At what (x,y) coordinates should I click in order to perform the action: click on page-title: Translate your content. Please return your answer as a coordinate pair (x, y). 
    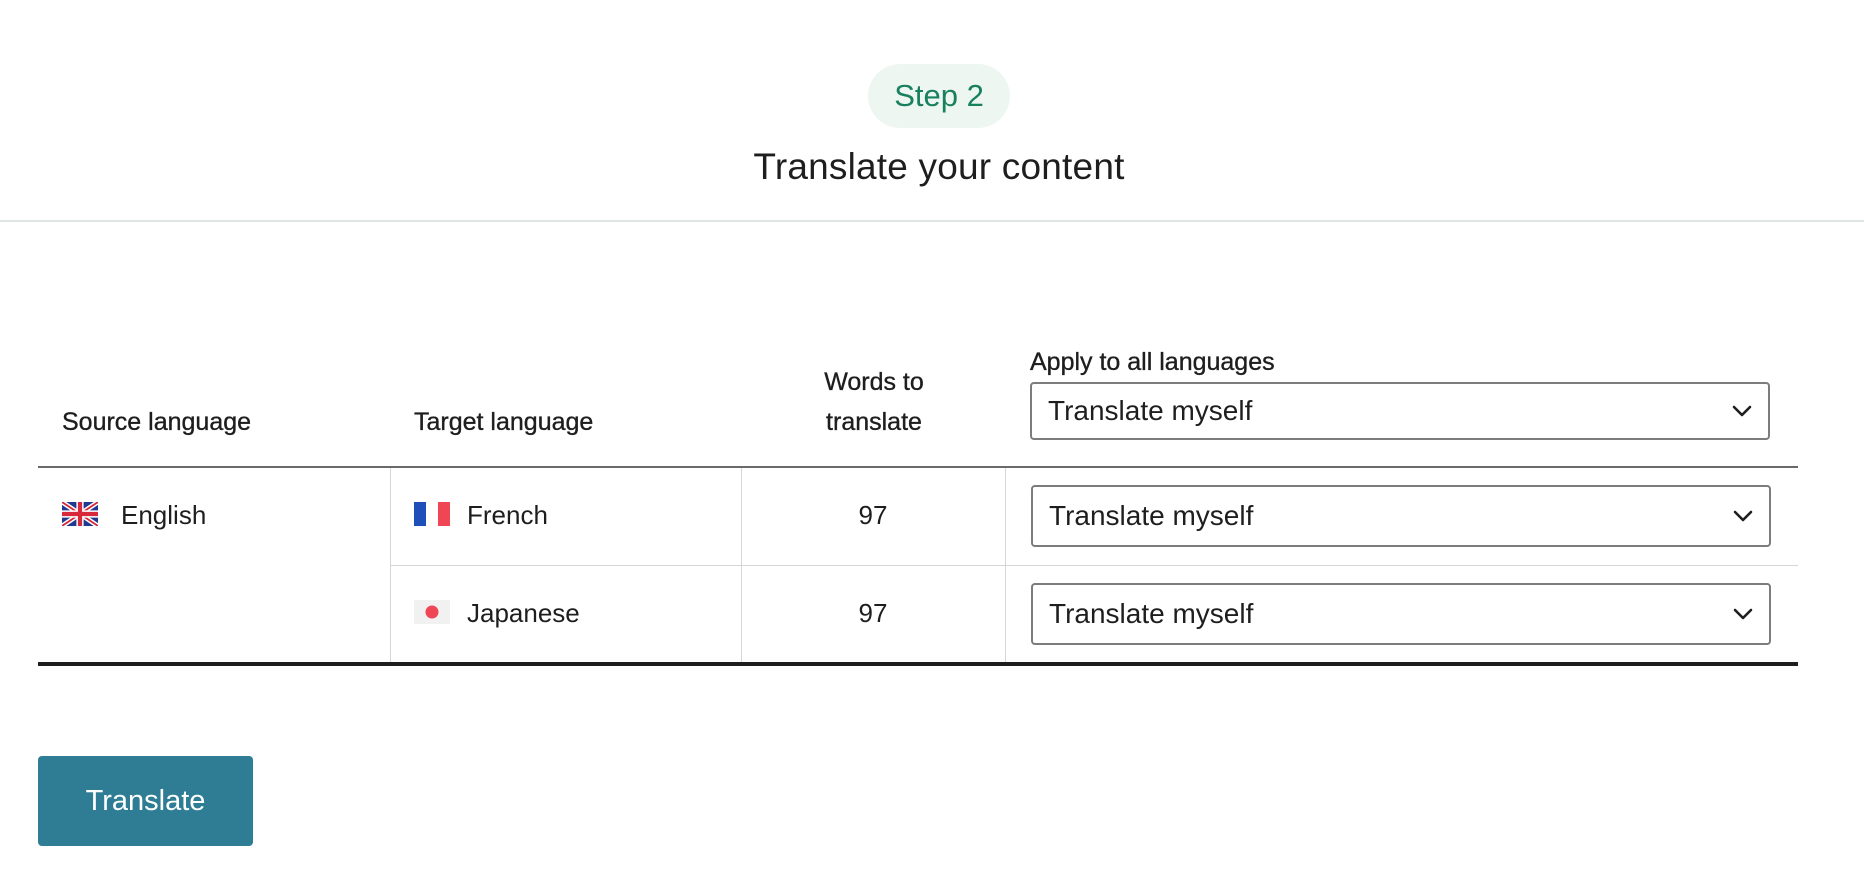
    Looking at the image, I should click on (939, 166).